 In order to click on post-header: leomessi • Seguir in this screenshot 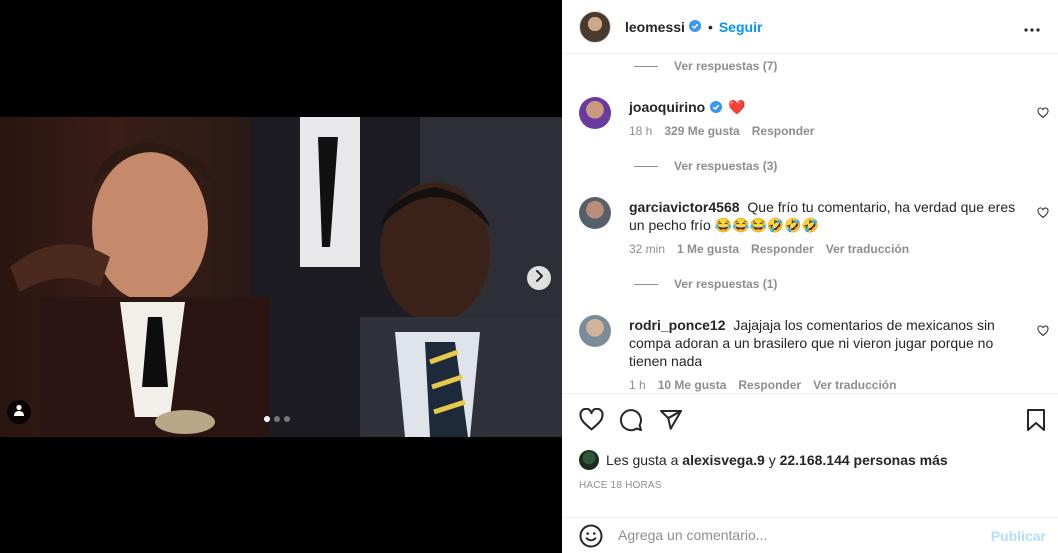, I will do `click(810, 27)`.